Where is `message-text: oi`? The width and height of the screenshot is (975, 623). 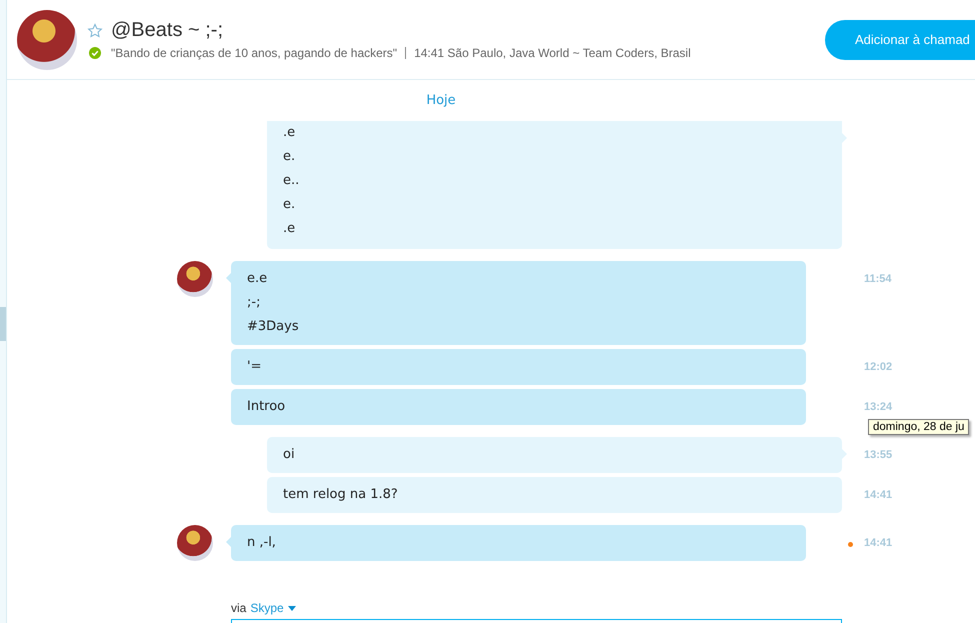
message-text: oi is located at coordinates (289, 455).